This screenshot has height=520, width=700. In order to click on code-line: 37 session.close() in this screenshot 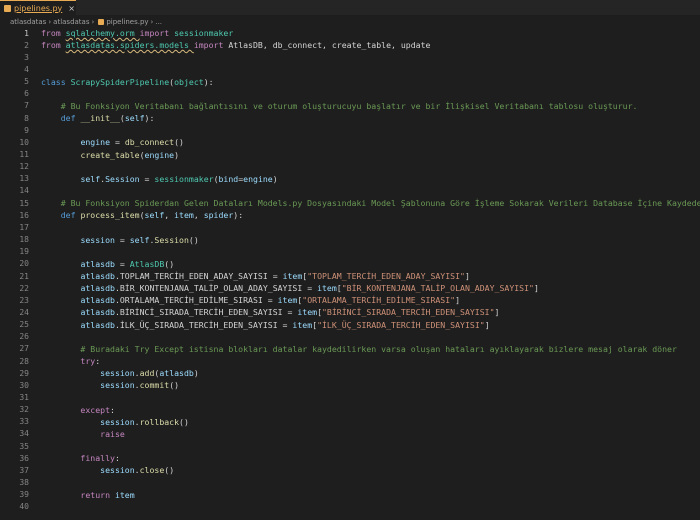, I will do `click(350, 470)`.